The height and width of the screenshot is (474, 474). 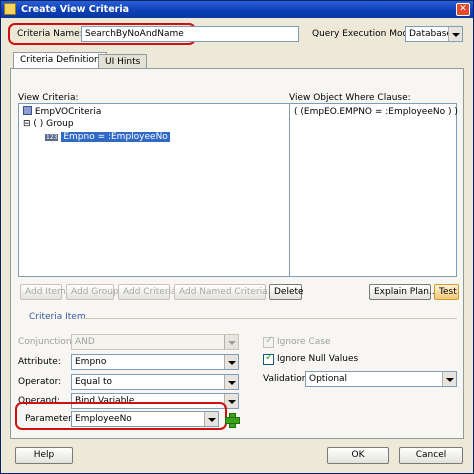 I want to click on operator-value: Equal to, so click(x=94, y=382).